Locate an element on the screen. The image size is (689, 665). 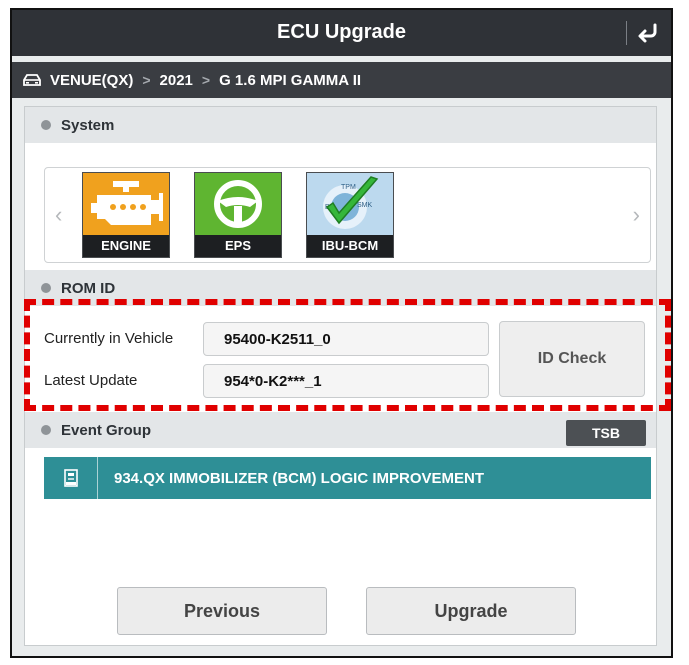
title-bar: ECU Upgrade is located at coordinates (341, 33).